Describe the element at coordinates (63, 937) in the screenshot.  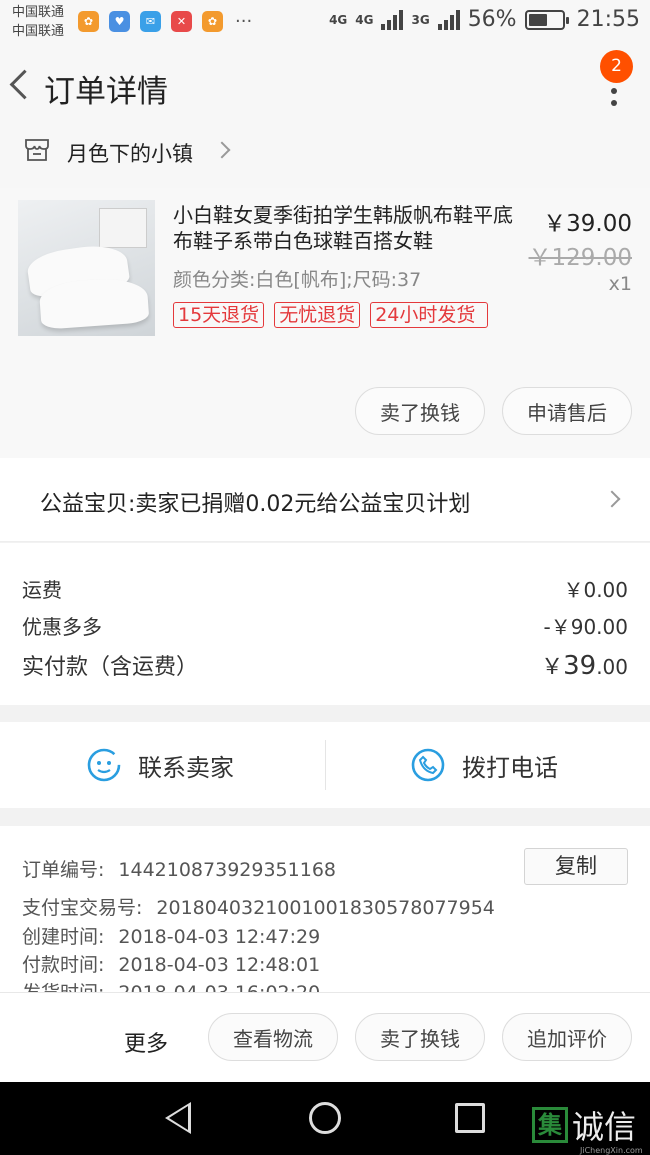
I see `created-label: 创建时间:` at that location.